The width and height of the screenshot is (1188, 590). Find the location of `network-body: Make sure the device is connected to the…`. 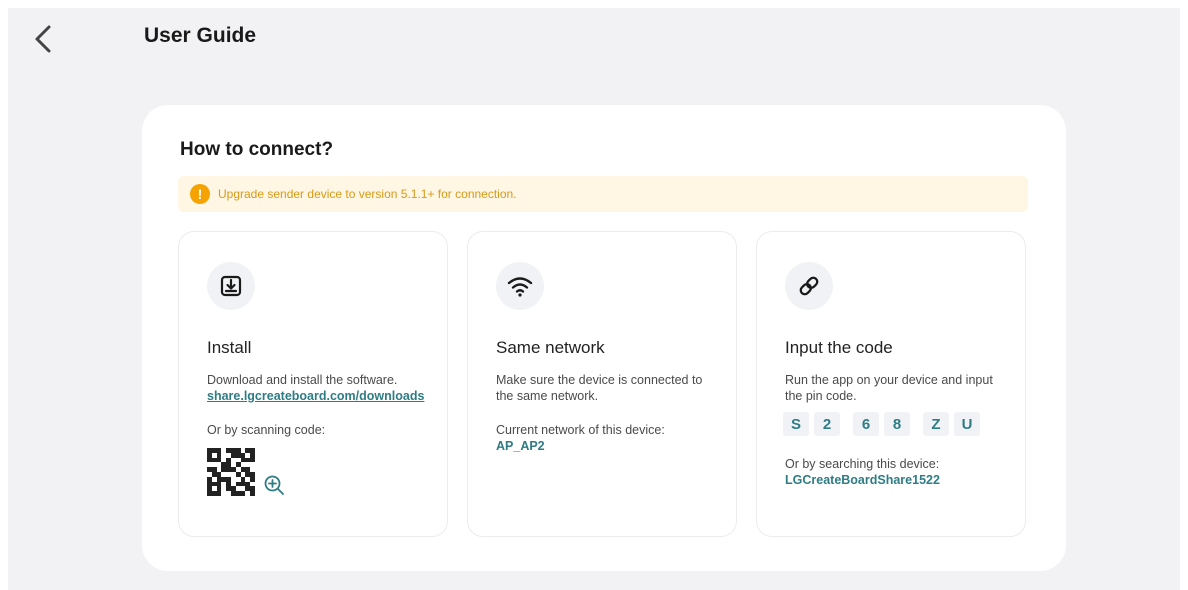

network-body: Make sure the device is connected to the… is located at coordinates (616, 413).